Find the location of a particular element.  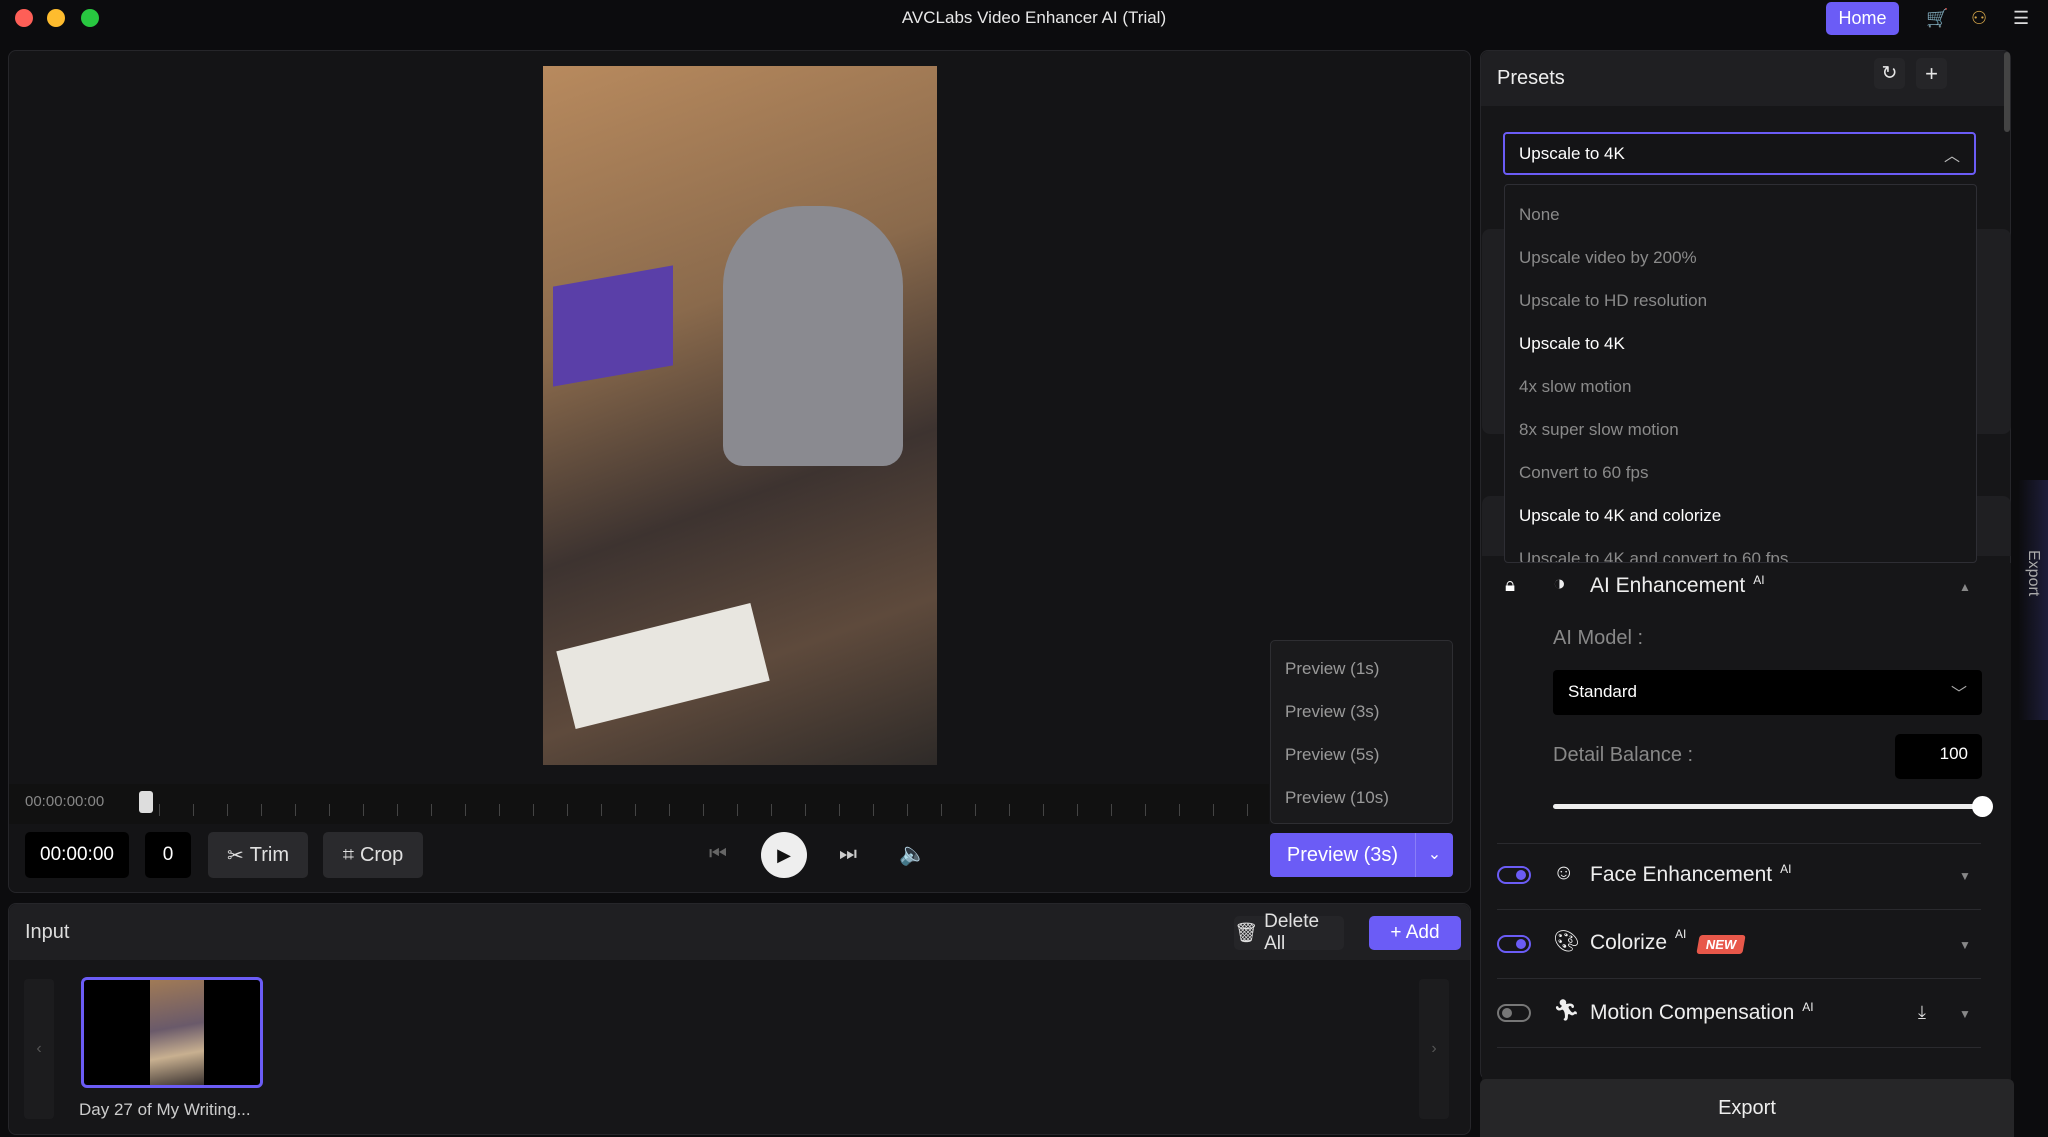

motion-compensation-title: Motion Compensation AI is located at coordinates (1702, 1012).